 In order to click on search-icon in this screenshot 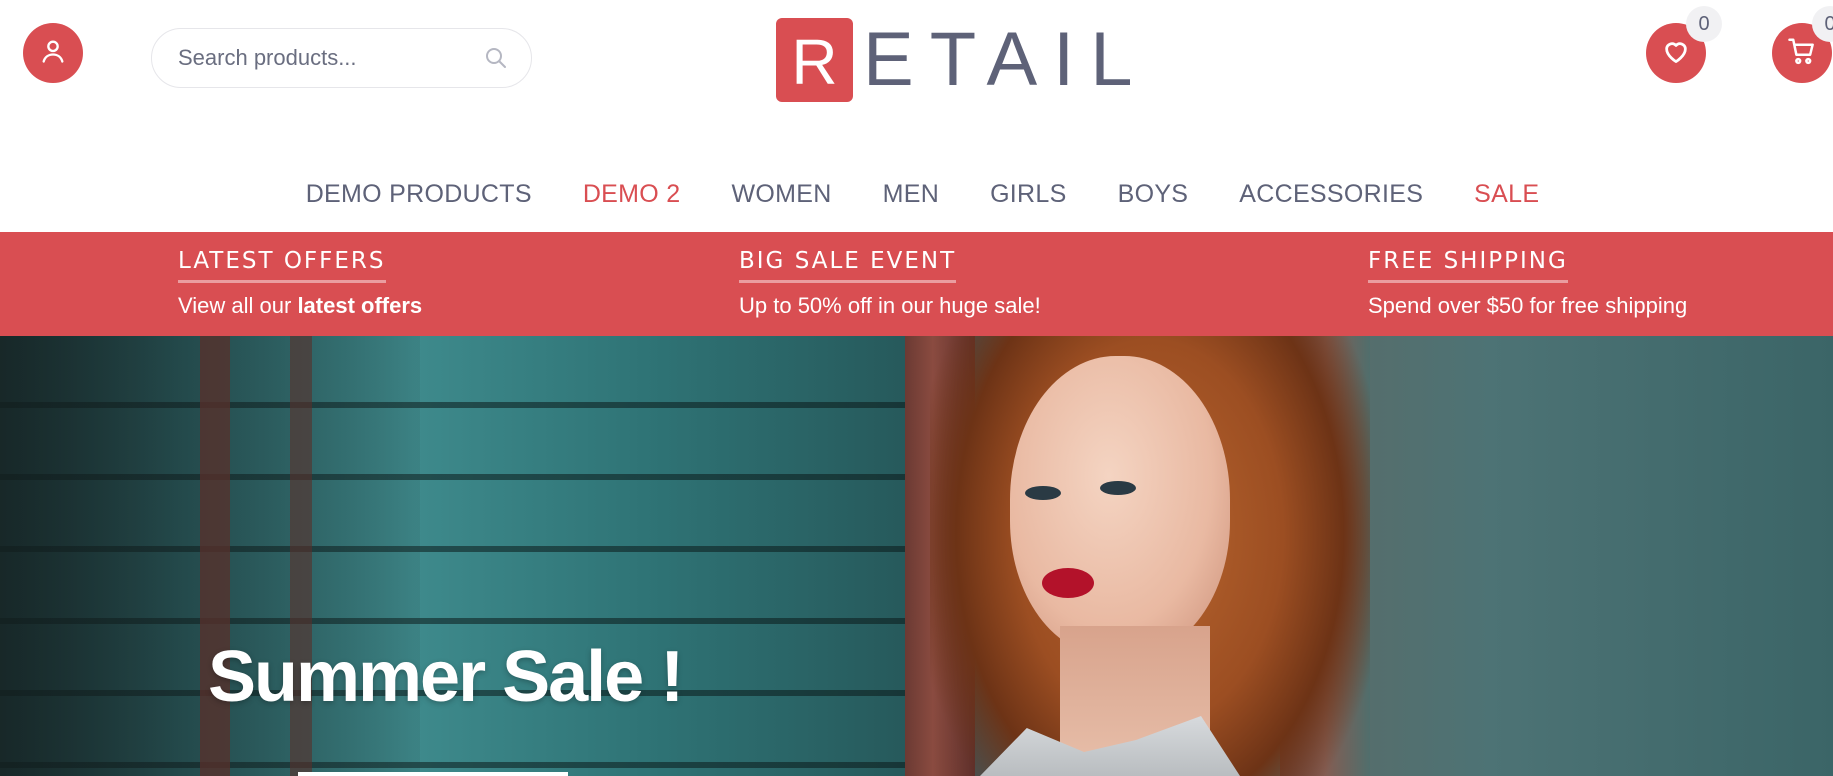, I will do `click(496, 58)`.